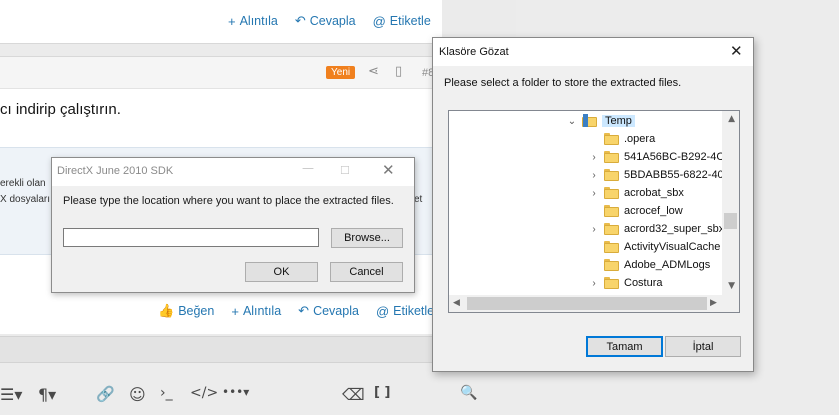 This screenshot has height=415, width=839. What do you see at coordinates (593, 52) in the screenshot?
I see `dialog-titlebar: Klasöre Gözat ✕` at bounding box center [593, 52].